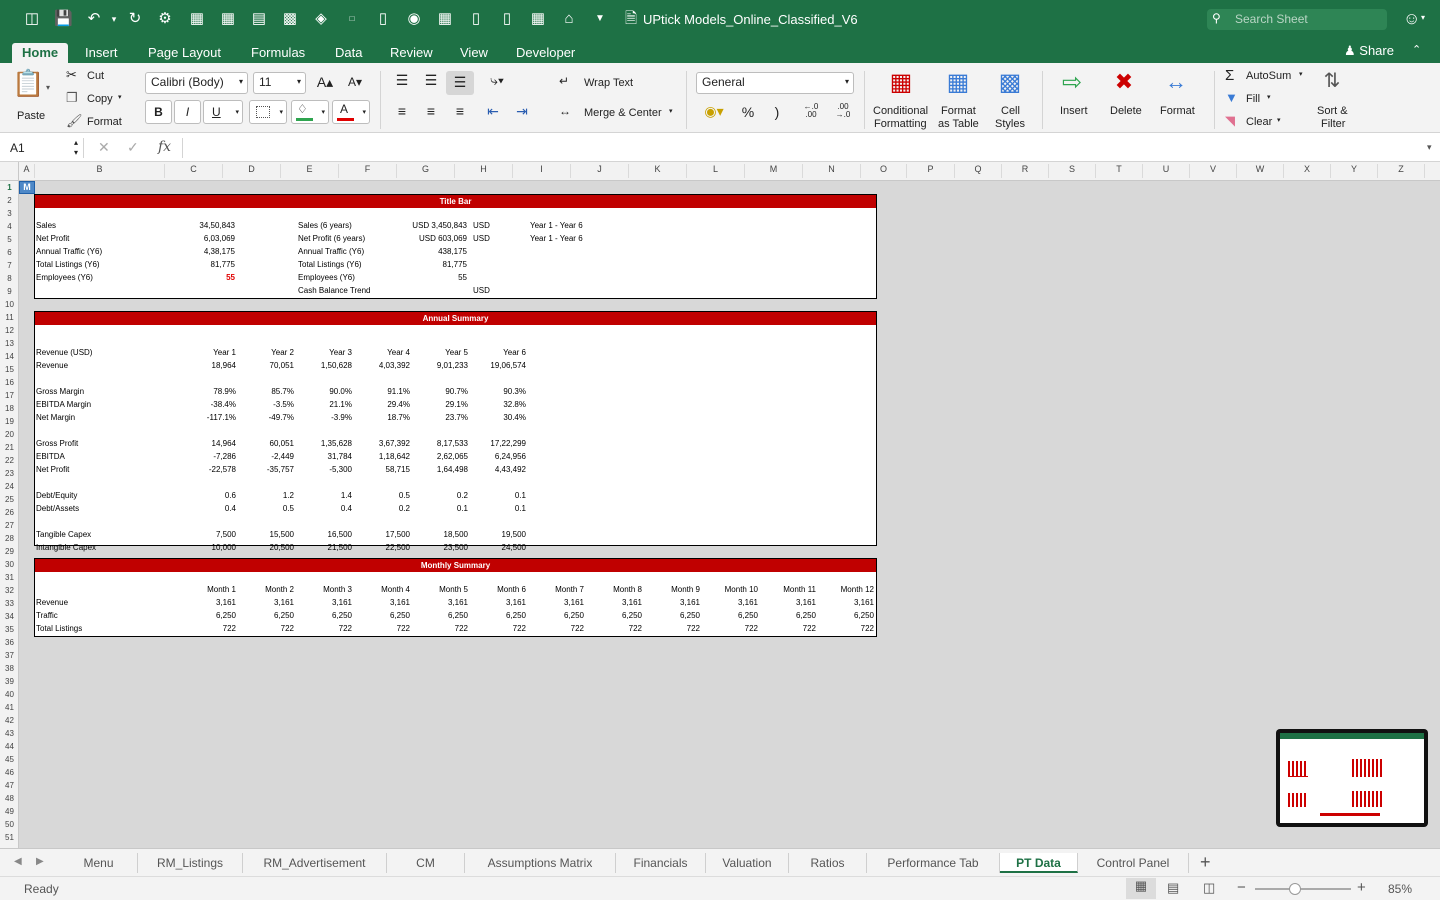 The width and height of the screenshot is (1440, 900). I want to click on row-header: 45, so click(9, 759).